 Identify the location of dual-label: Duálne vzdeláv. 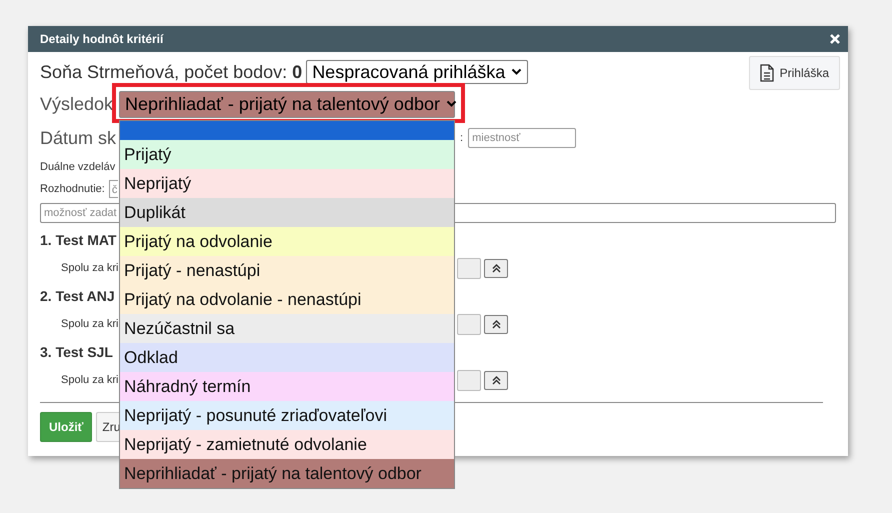
(78, 167).